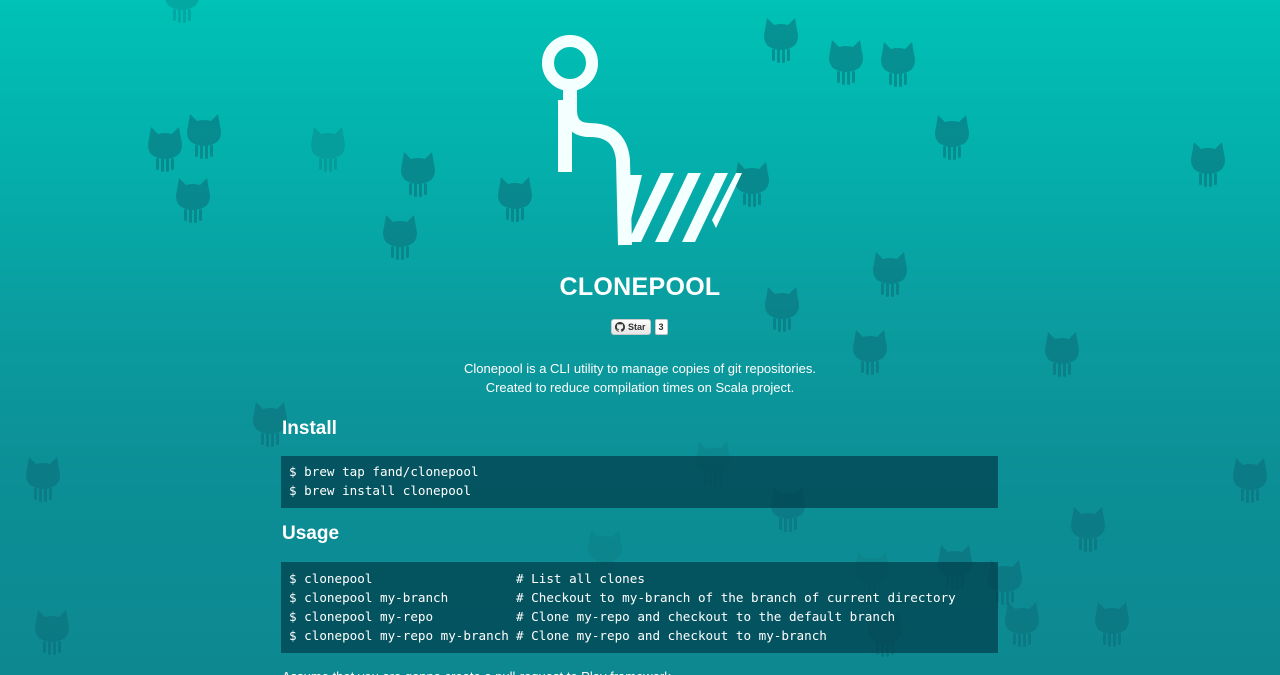 This screenshot has height=675, width=1280. What do you see at coordinates (380, 490) in the screenshot?
I see `code-line: $ brew install clonepool` at bounding box center [380, 490].